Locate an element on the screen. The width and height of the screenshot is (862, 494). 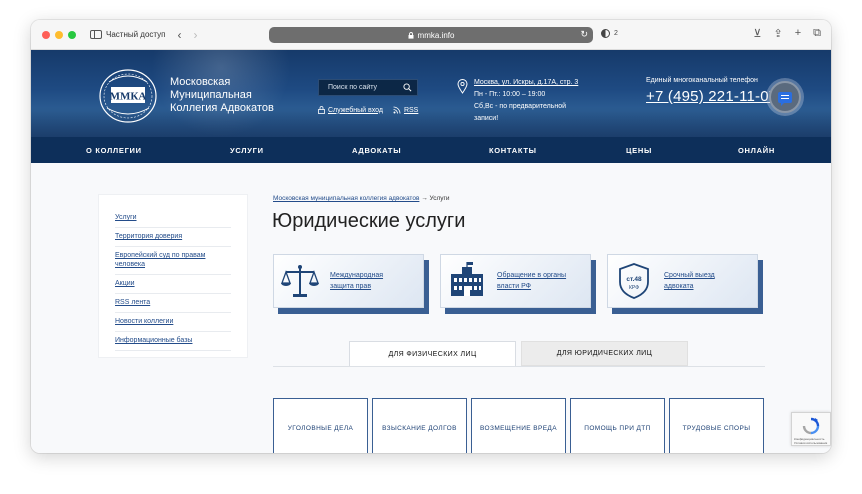
zoom-window-button is located at coordinates (72, 34).